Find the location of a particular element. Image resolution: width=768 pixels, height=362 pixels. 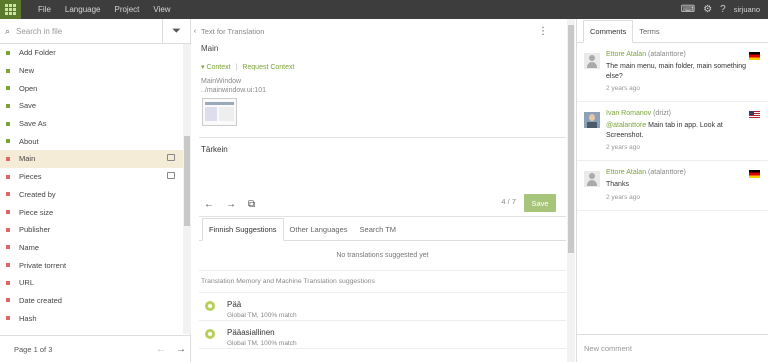

list-item: Created by is located at coordinates (91, 195).